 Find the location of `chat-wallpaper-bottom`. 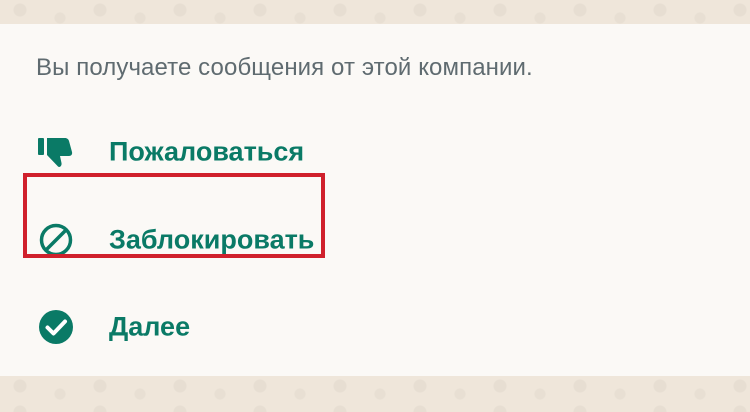

chat-wallpaper-bottom is located at coordinates (375, 394).